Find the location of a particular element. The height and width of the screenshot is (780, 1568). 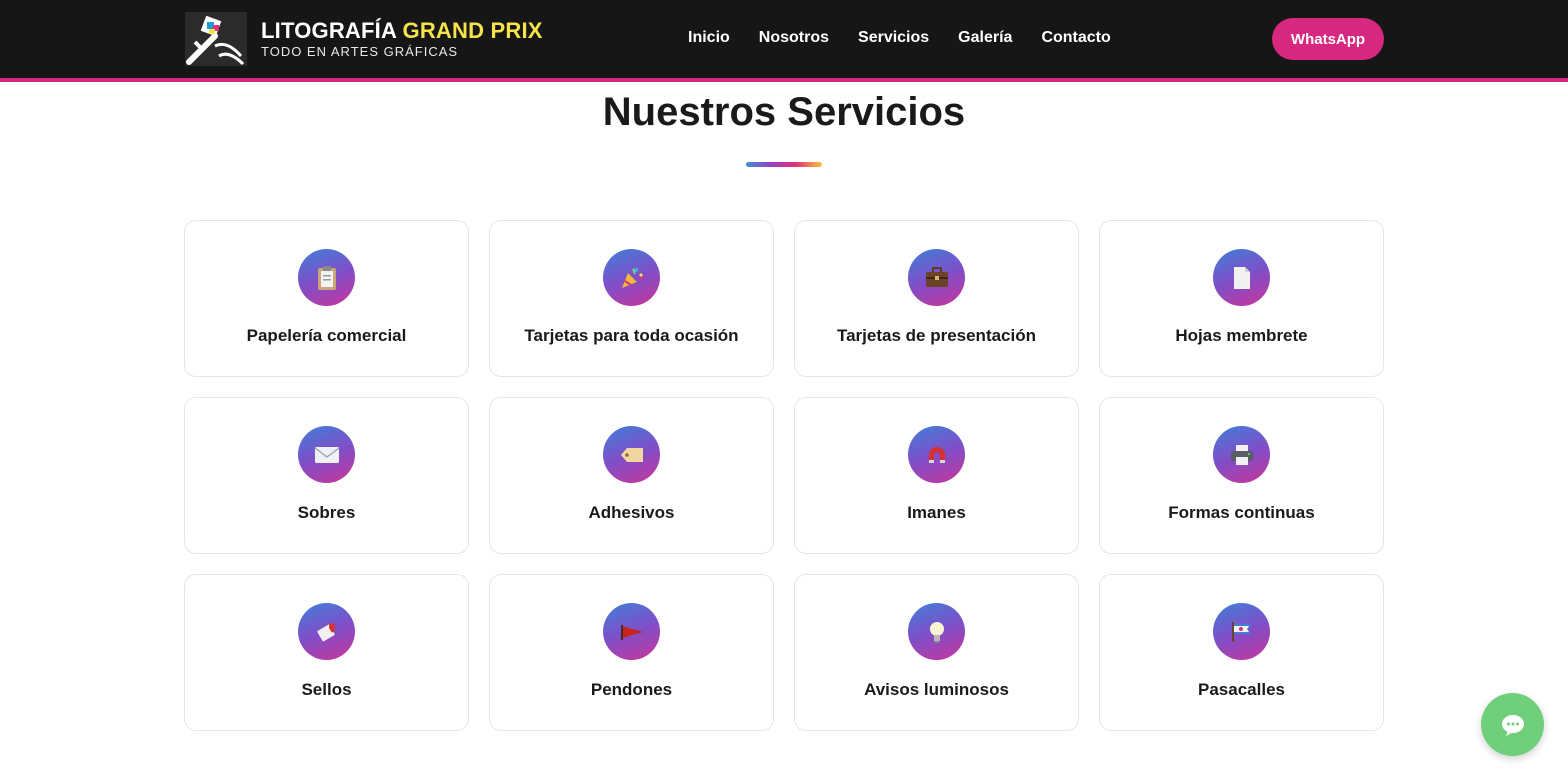

whatsapp-button: WhatsApp is located at coordinates (1328, 39).